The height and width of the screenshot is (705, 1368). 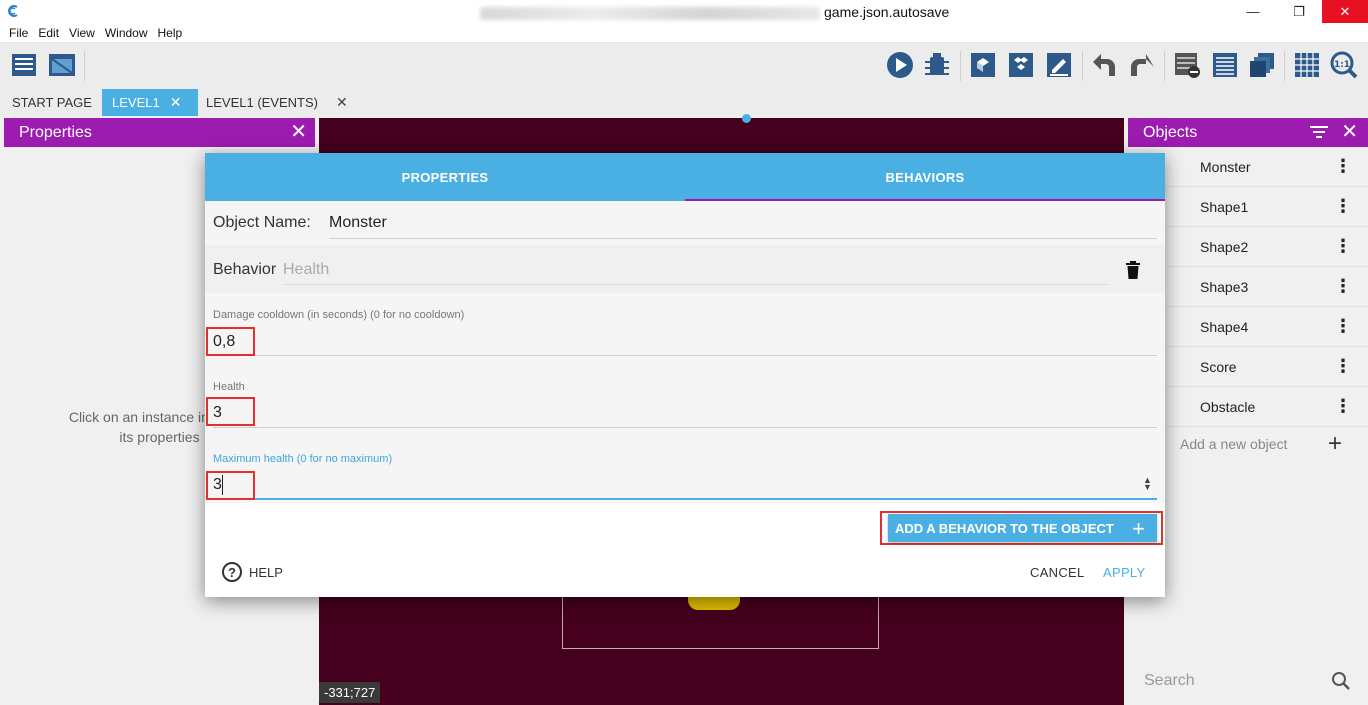 I want to click on add-behavior-button: ADD A BEHAVIOR TO THE OBJECT +, so click(x=1022, y=528).